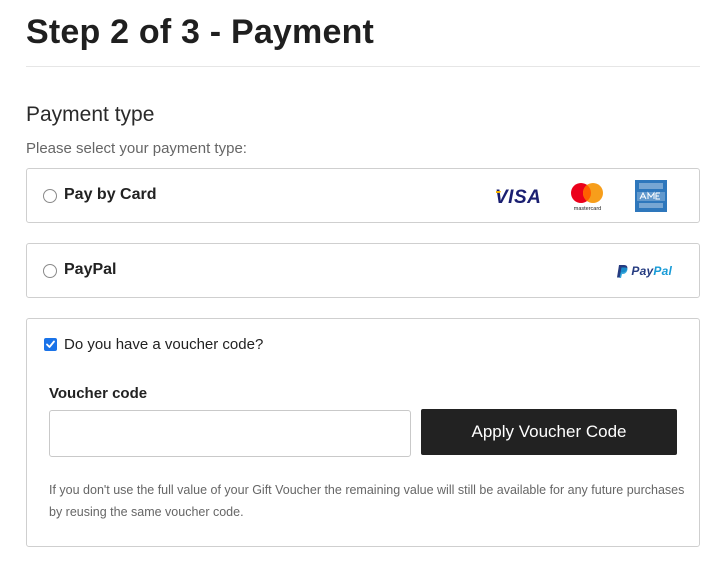 The image size is (719, 569). What do you see at coordinates (549, 432) in the screenshot?
I see `apply-voucher-button: Apply Voucher Code` at bounding box center [549, 432].